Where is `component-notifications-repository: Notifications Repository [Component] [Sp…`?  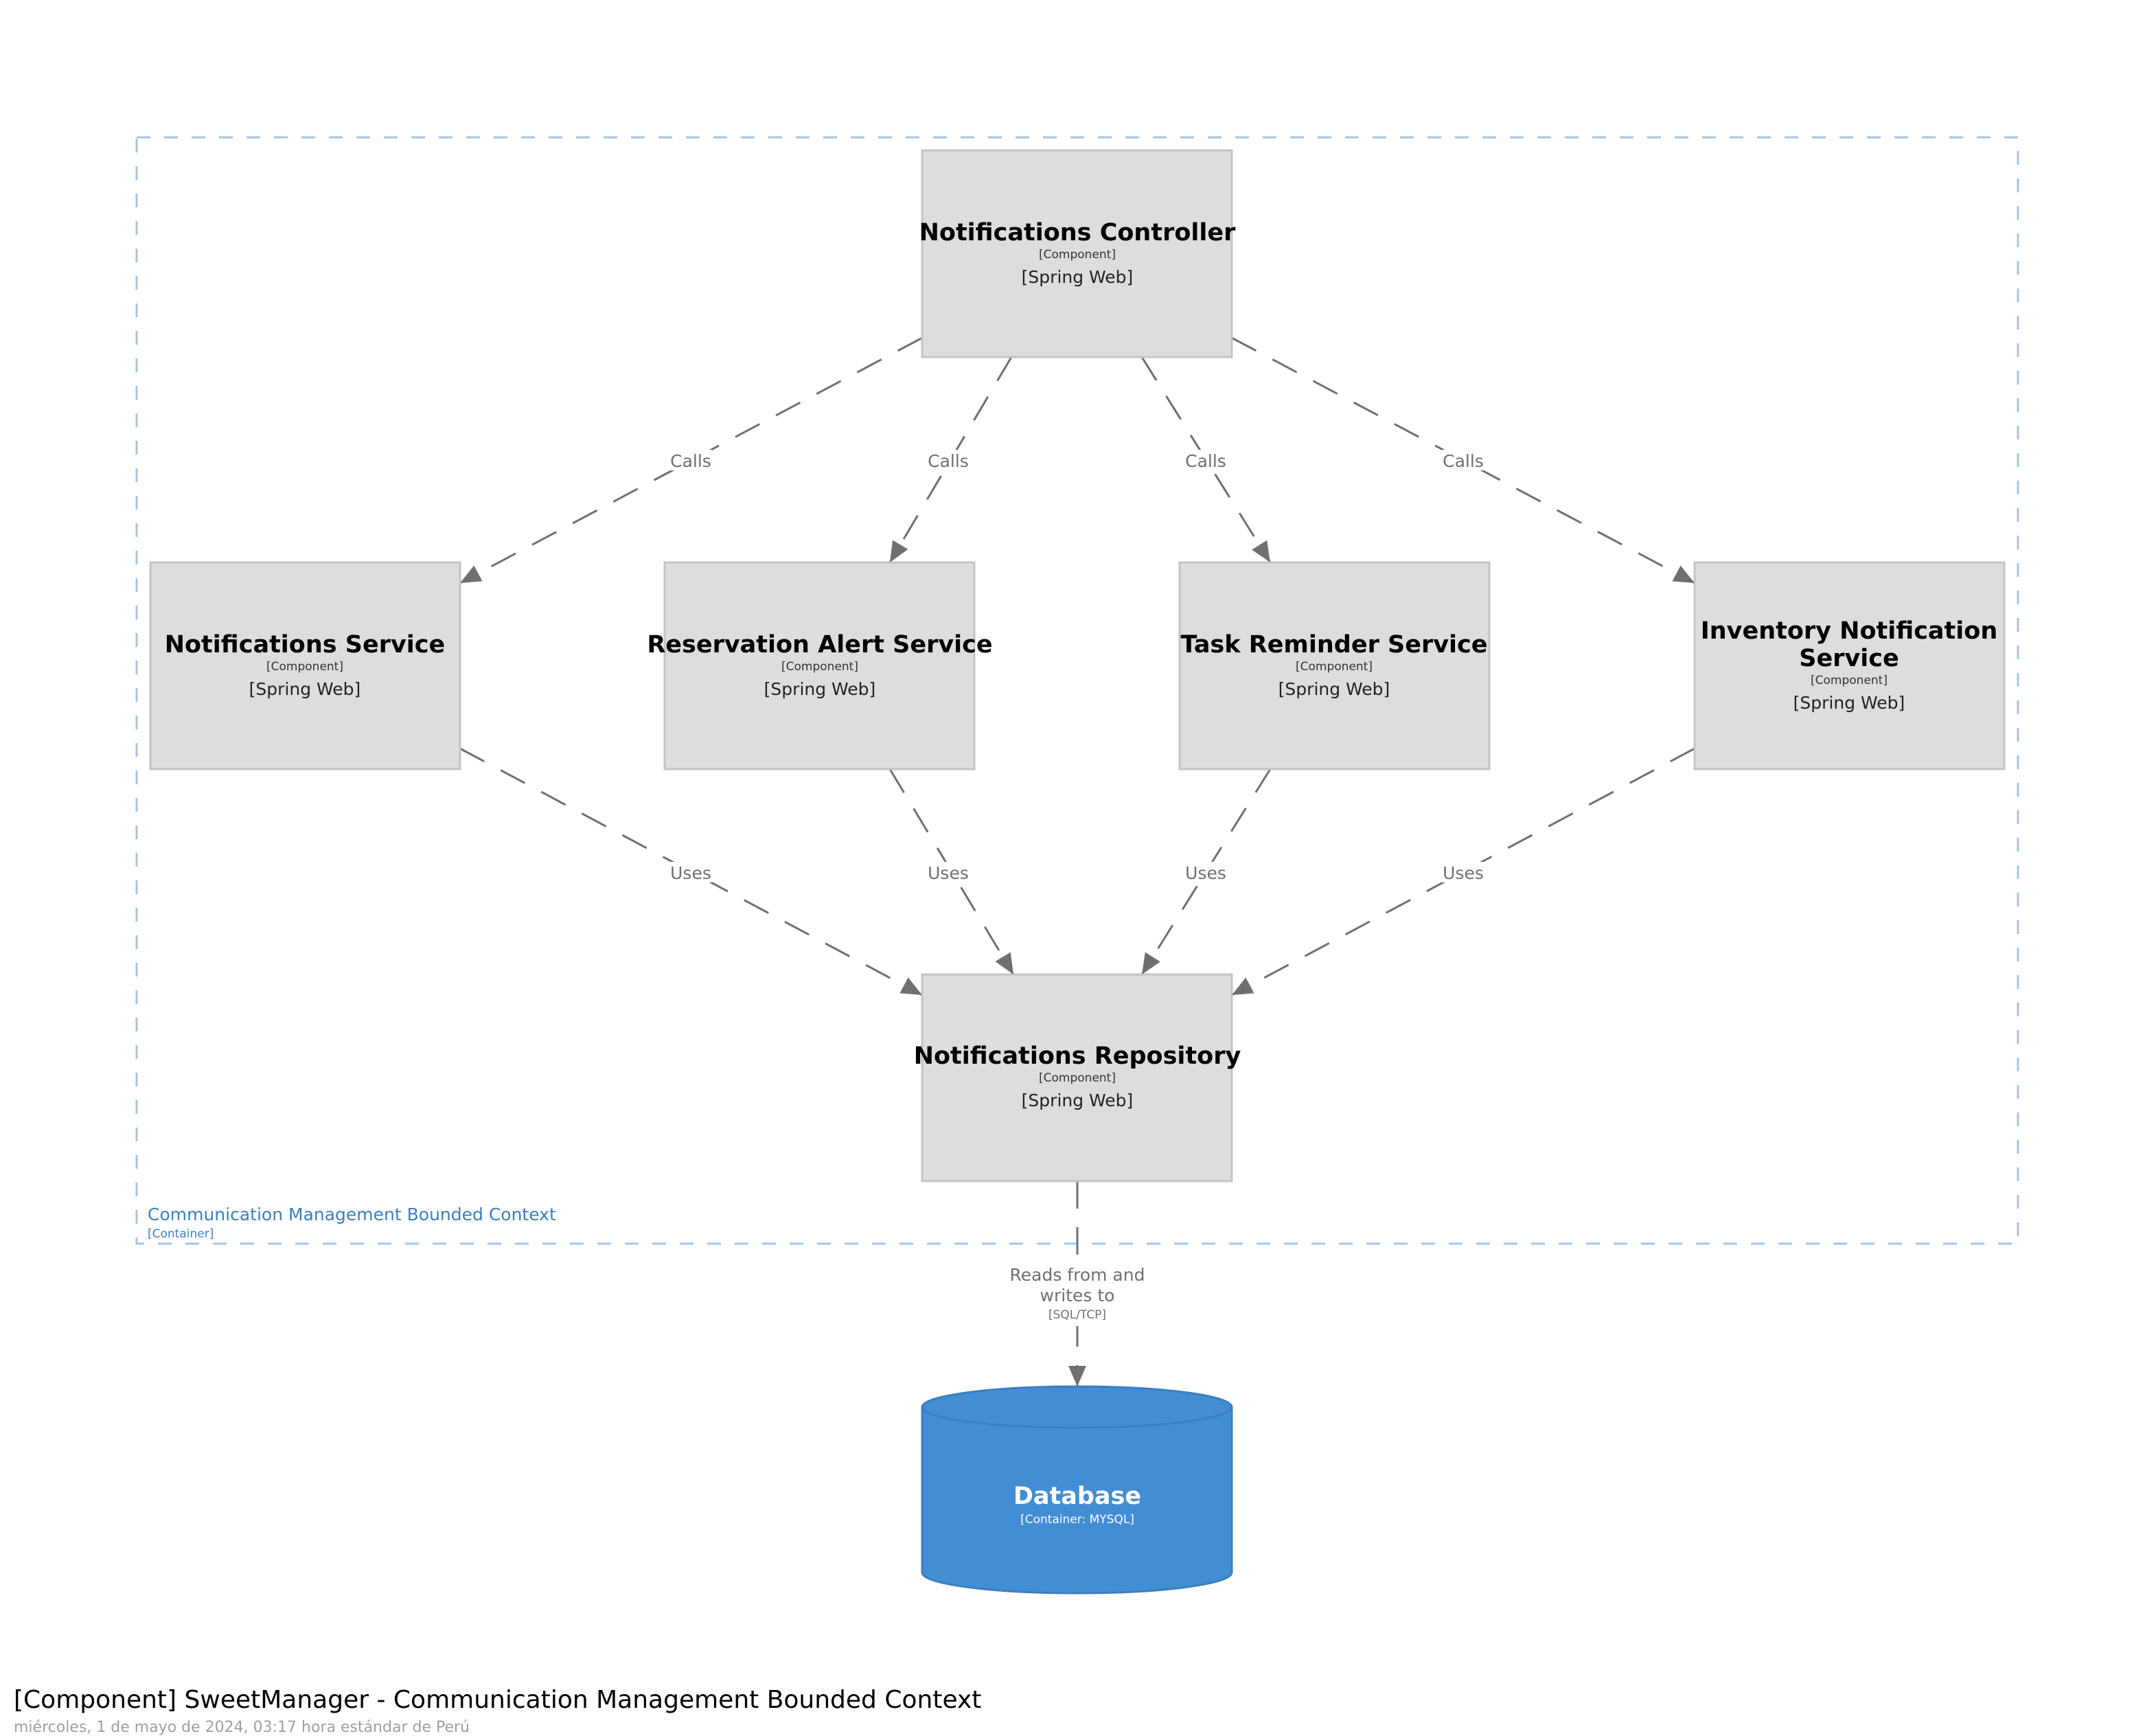 component-notifications-repository: Notifications Repository [Component] [Sp… is located at coordinates (1077, 1078).